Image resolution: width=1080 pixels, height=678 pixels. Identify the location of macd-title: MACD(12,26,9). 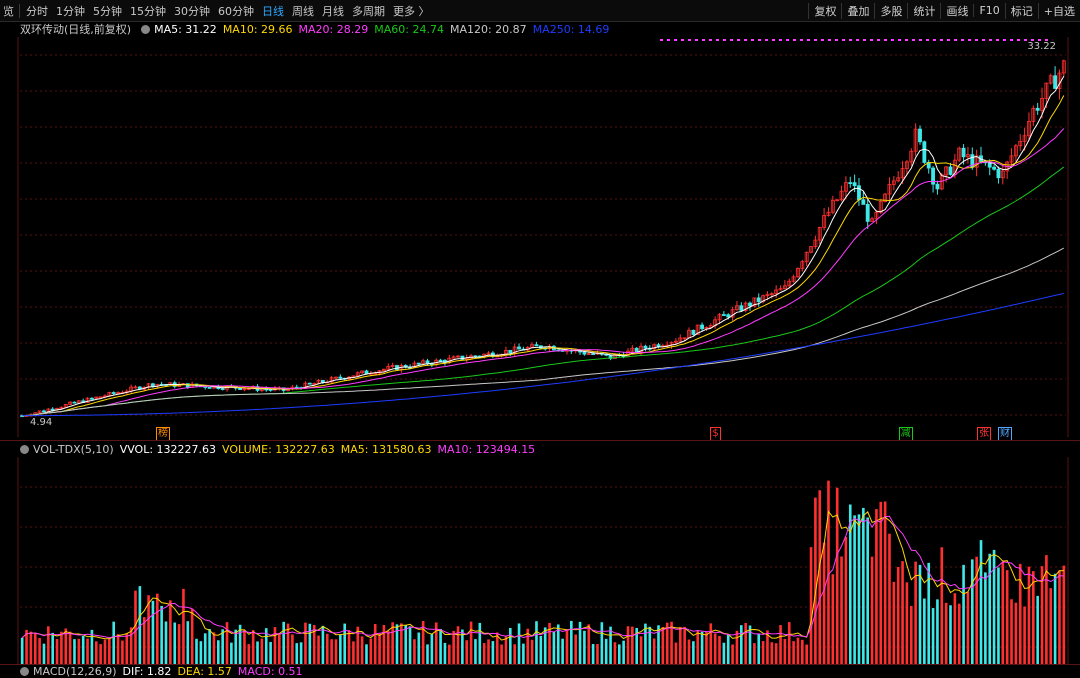
(75, 671).